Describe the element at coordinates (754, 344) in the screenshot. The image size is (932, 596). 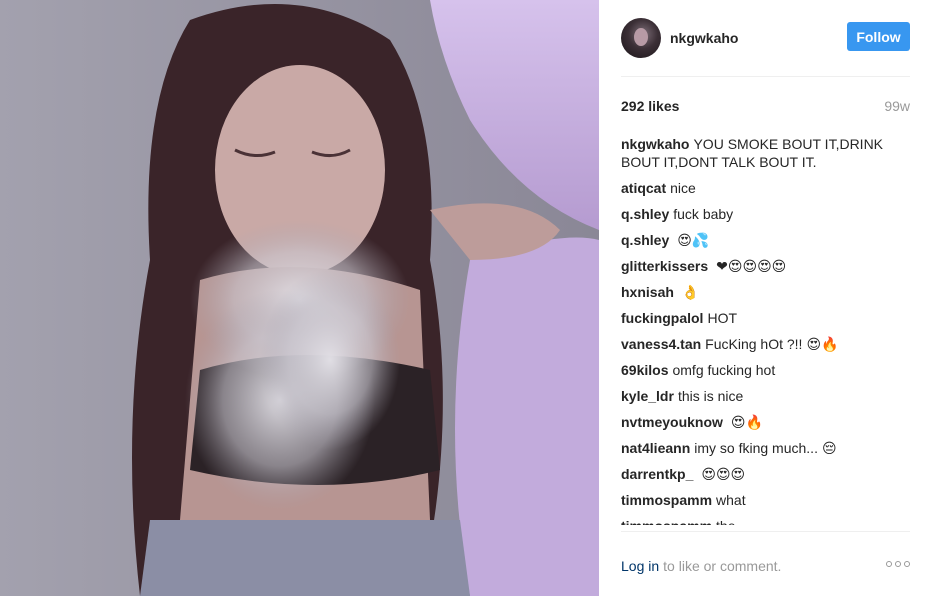
I see `comment-text: FucKing hOt ?!!` at that location.